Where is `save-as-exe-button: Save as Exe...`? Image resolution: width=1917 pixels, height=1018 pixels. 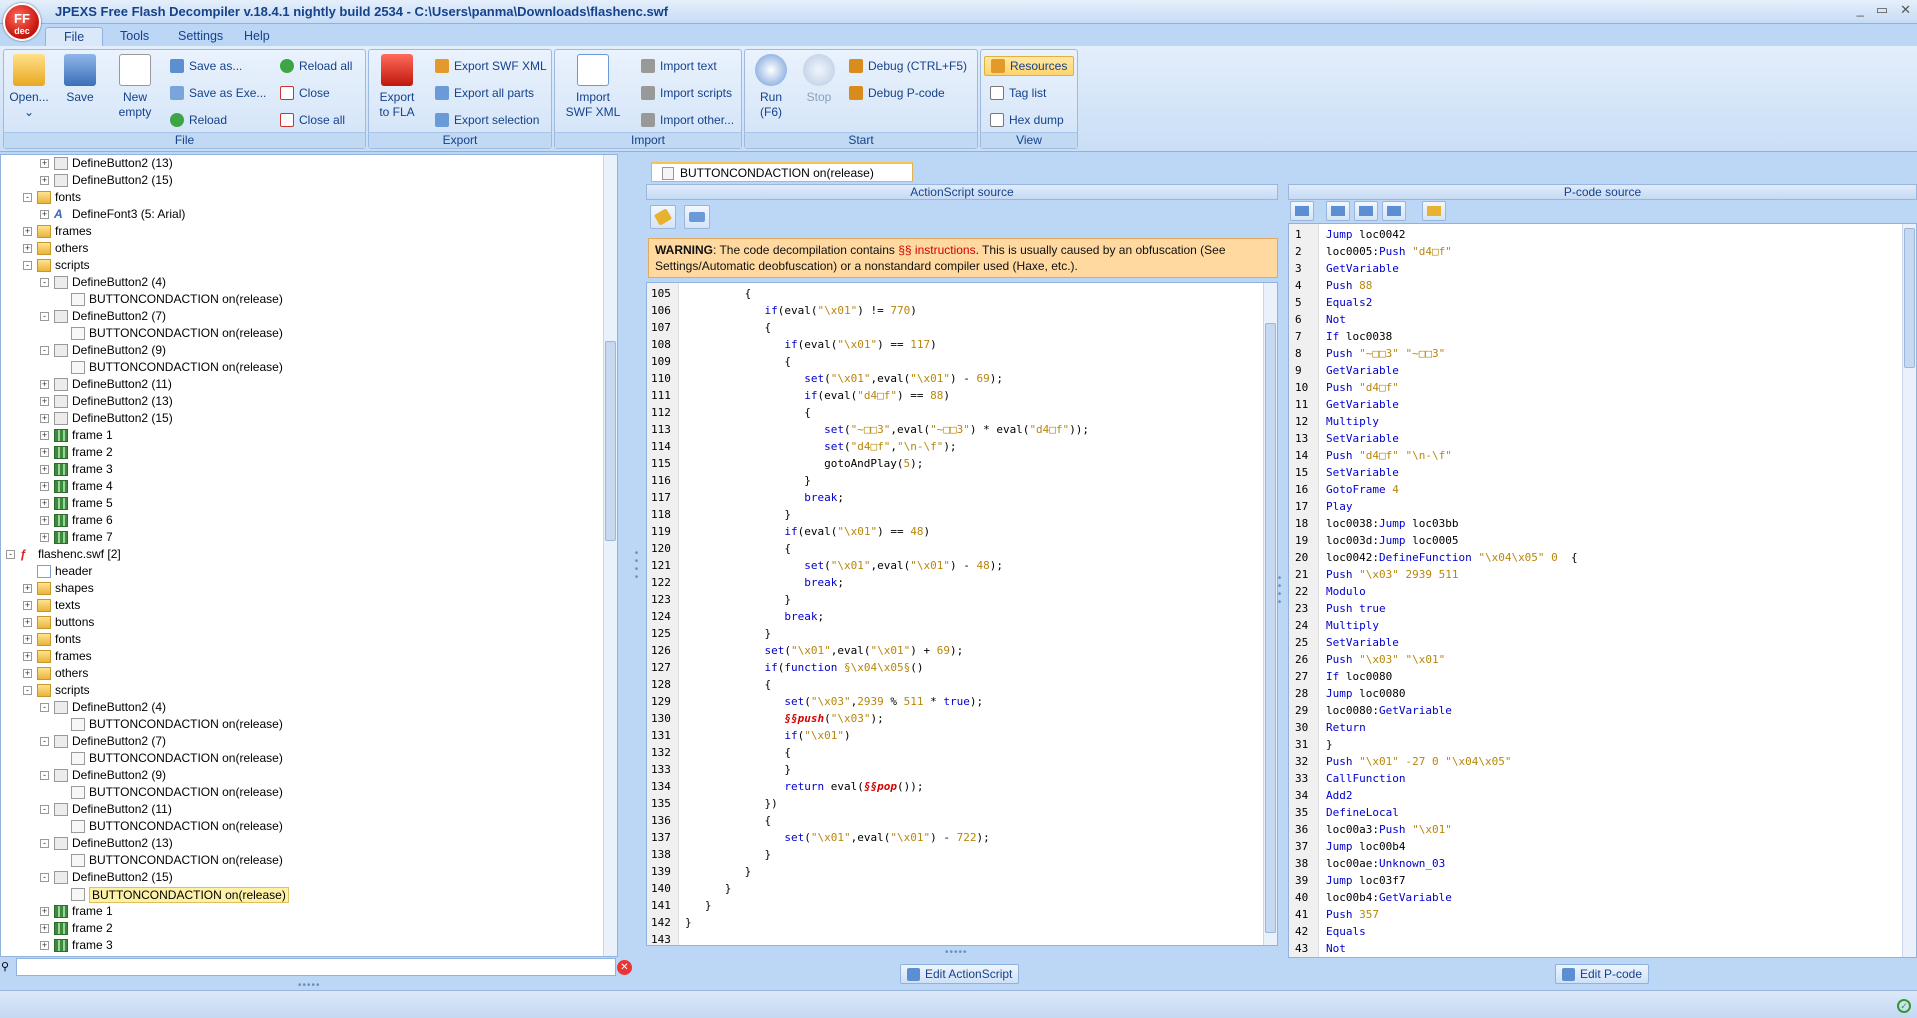
save-as-exe-button: Save as Exe... is located at coordinates (218, 93).